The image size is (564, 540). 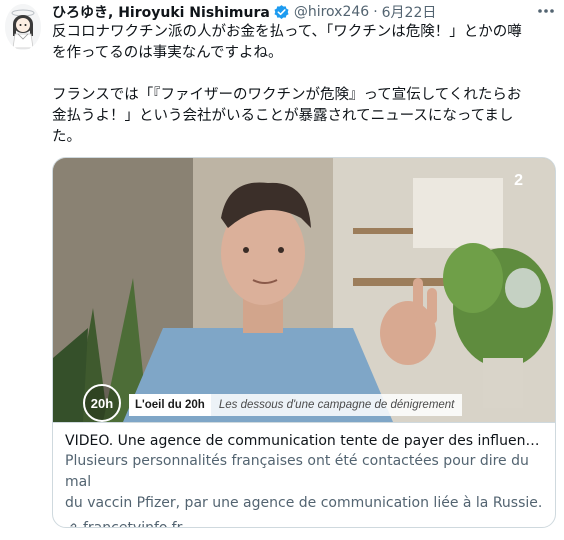 I want to click on avatar, so click(x=23, y=27).